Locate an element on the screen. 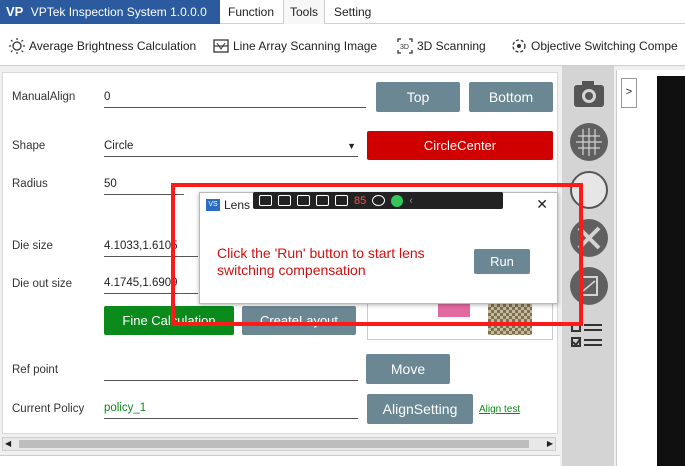 The image size is (685, 466). circle-center-button: CircleCenter is located at coordinates (460, 145).